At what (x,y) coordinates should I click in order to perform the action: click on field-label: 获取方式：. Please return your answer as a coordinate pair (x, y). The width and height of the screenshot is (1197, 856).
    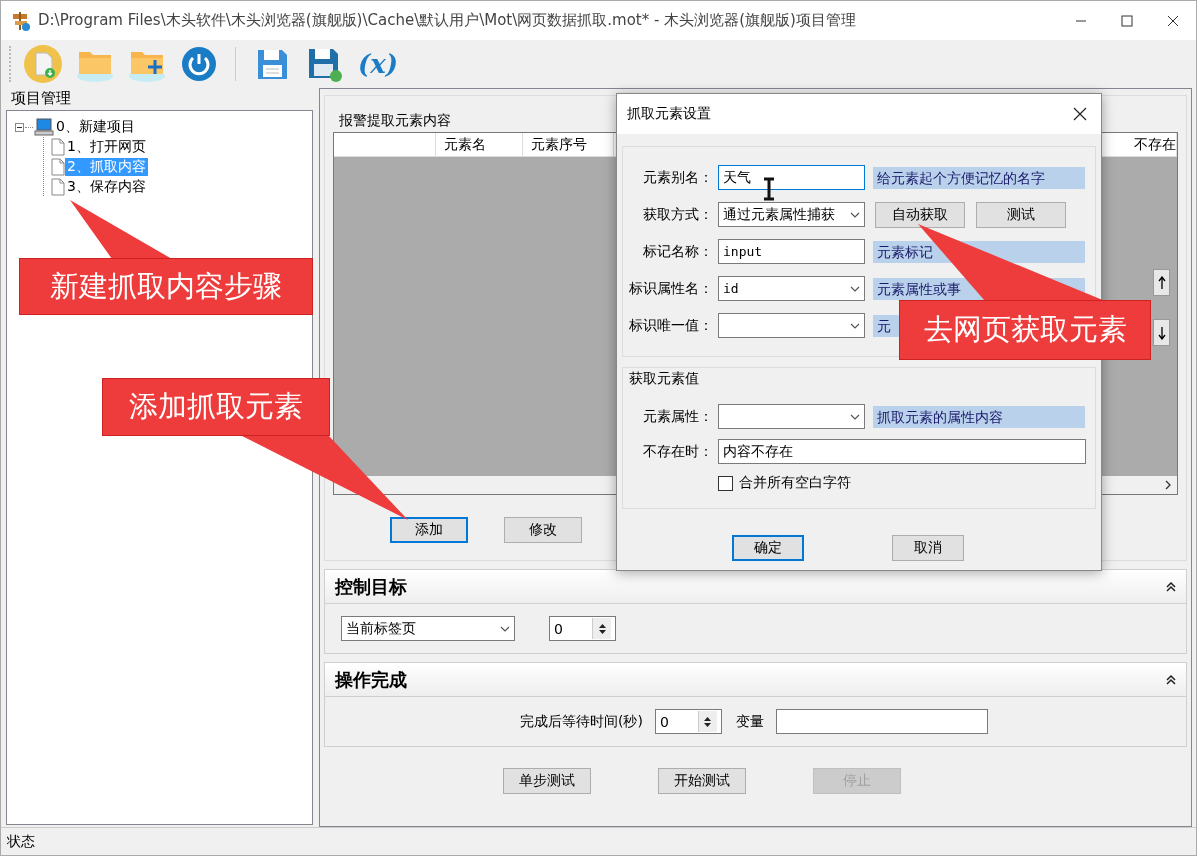
    Looking at the image, I should click on (677, 214).